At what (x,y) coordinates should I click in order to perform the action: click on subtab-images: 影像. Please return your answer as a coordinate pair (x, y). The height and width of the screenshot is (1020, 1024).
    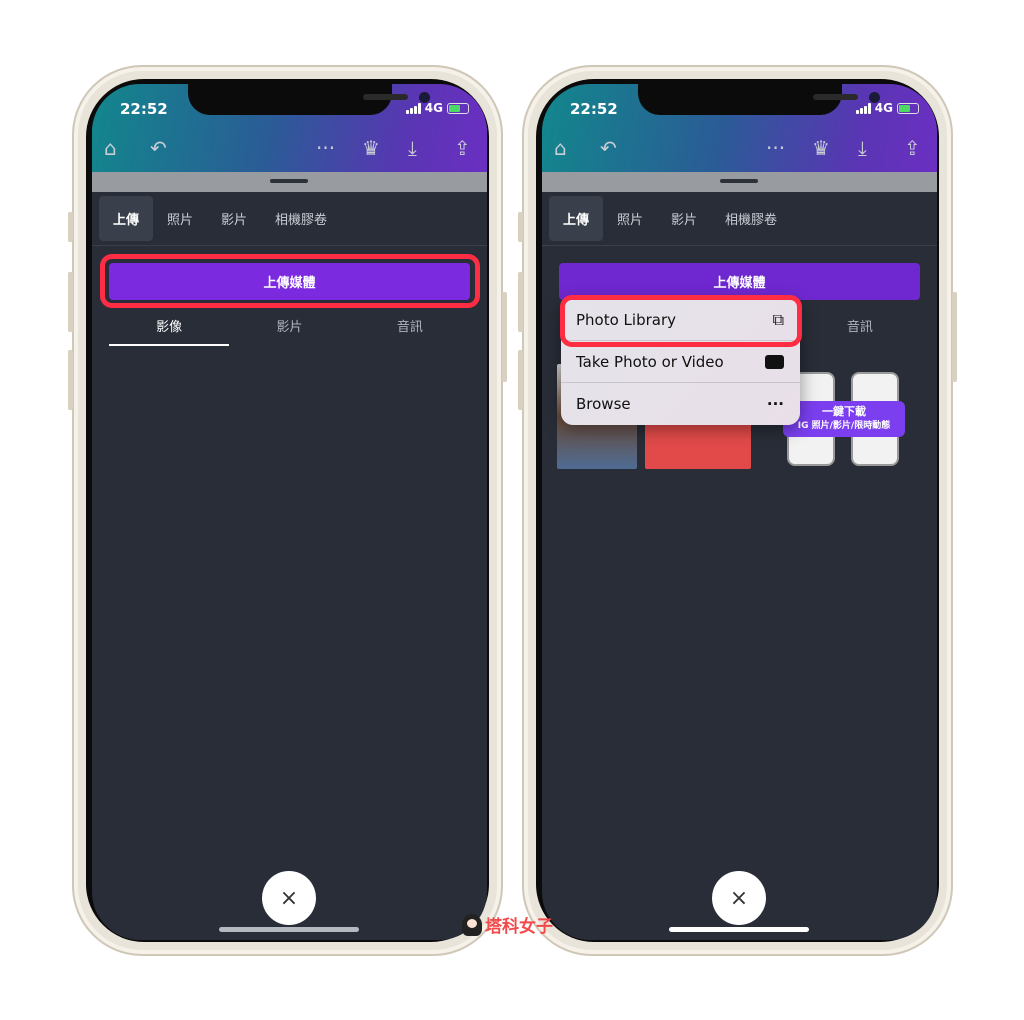
    Looking at the image, I should click on (169, 329).